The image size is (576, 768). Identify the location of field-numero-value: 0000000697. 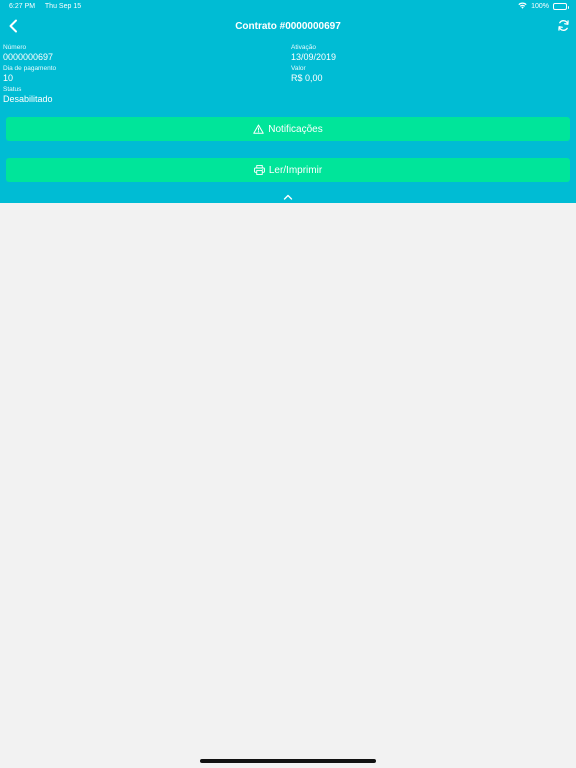
(28, 57).